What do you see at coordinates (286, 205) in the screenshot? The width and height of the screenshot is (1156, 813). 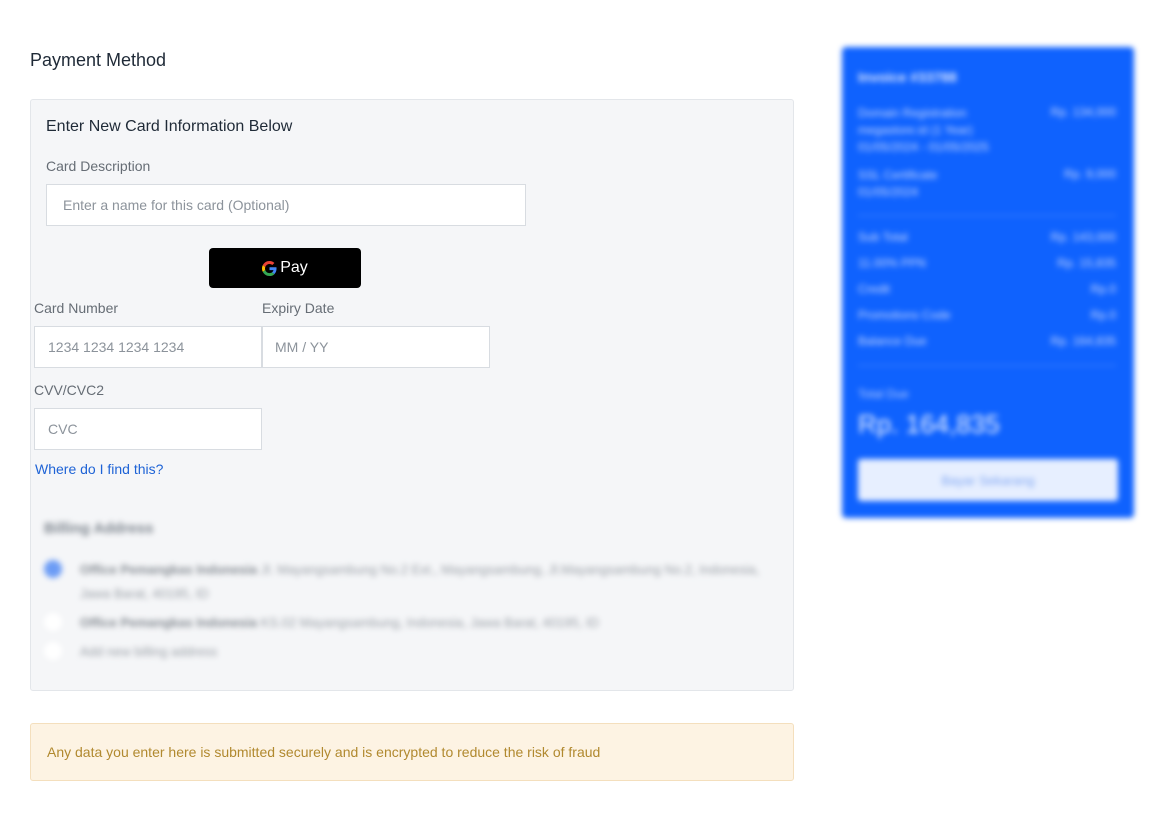 I see `card-description-input` at bounding box center [286, 205].